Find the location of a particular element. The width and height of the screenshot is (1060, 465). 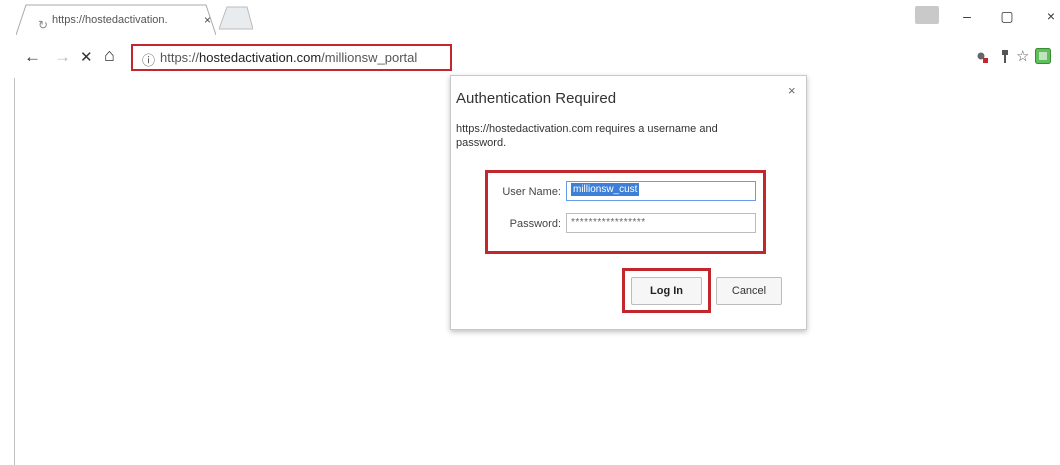

page-left-edge is located at coordinates (14, 271).